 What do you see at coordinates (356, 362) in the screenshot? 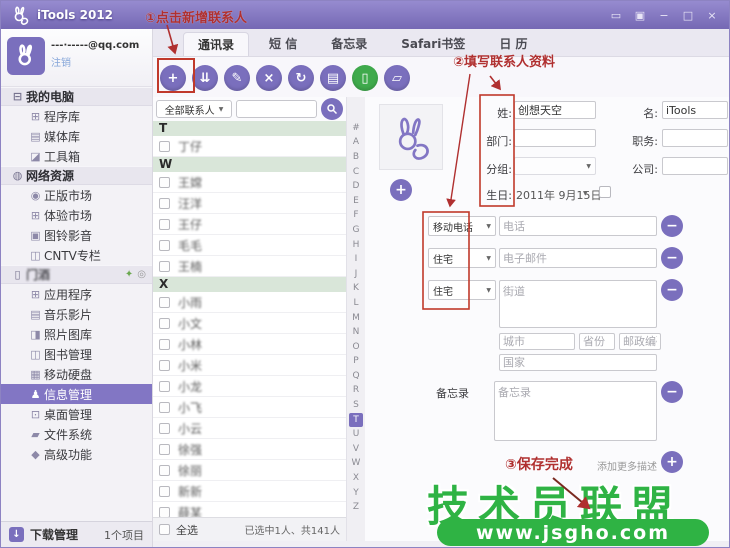
I see `alphabet-letter-P: P` at bounding box center [356, 362].